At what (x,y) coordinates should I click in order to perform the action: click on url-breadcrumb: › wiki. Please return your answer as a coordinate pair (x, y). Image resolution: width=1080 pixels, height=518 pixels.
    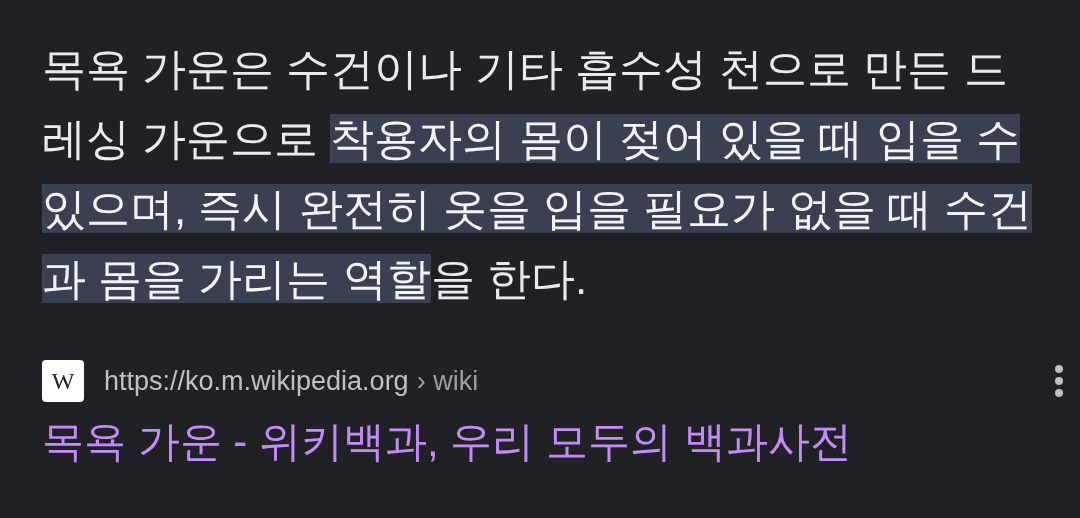
    Looking at the image, I should click on (447, 381).